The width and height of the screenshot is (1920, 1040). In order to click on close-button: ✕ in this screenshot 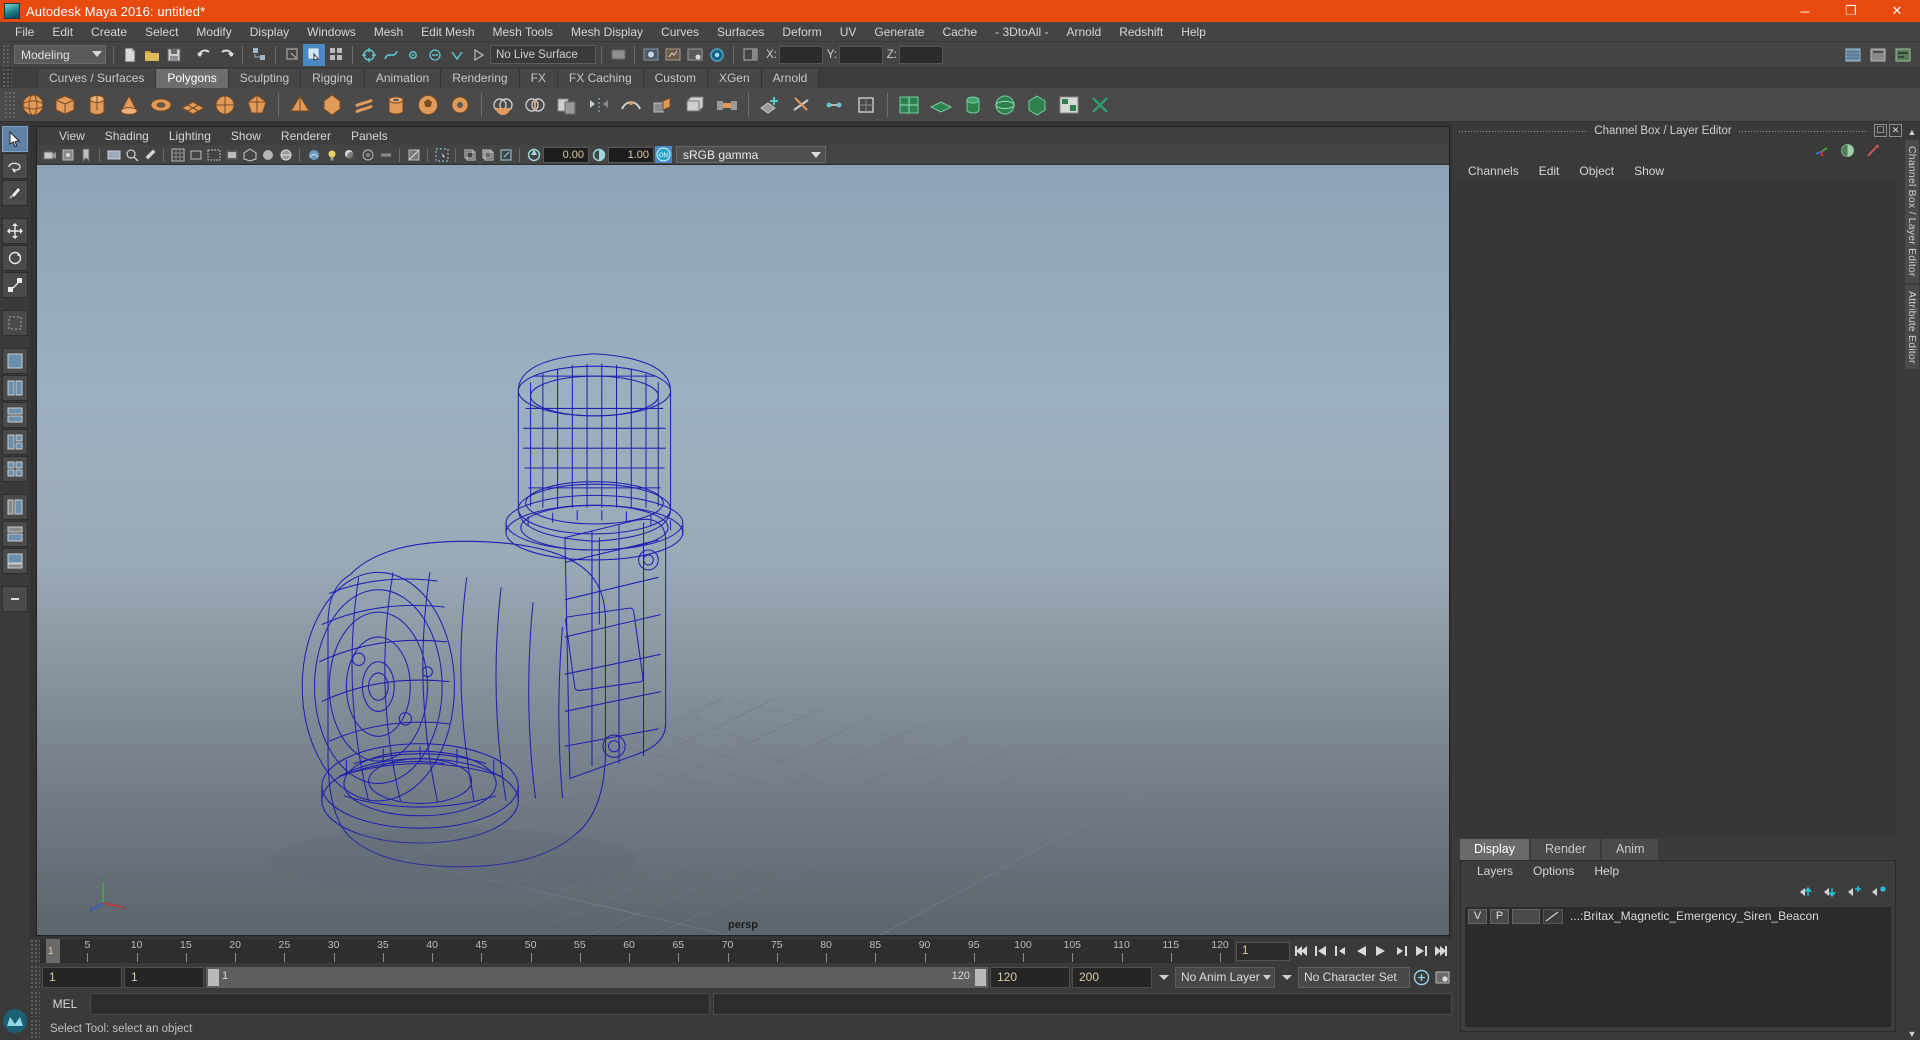, I will do `click(1897, 11)`.